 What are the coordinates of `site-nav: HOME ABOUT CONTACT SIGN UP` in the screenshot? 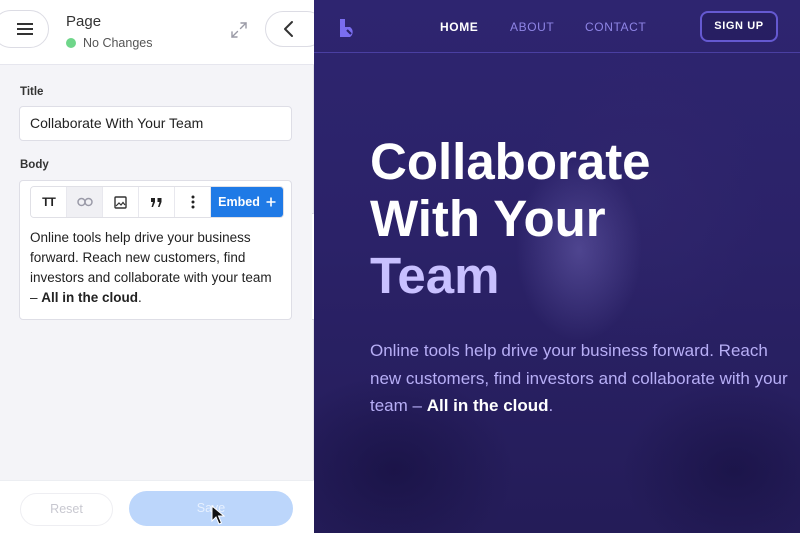 It's located at (557, 26).